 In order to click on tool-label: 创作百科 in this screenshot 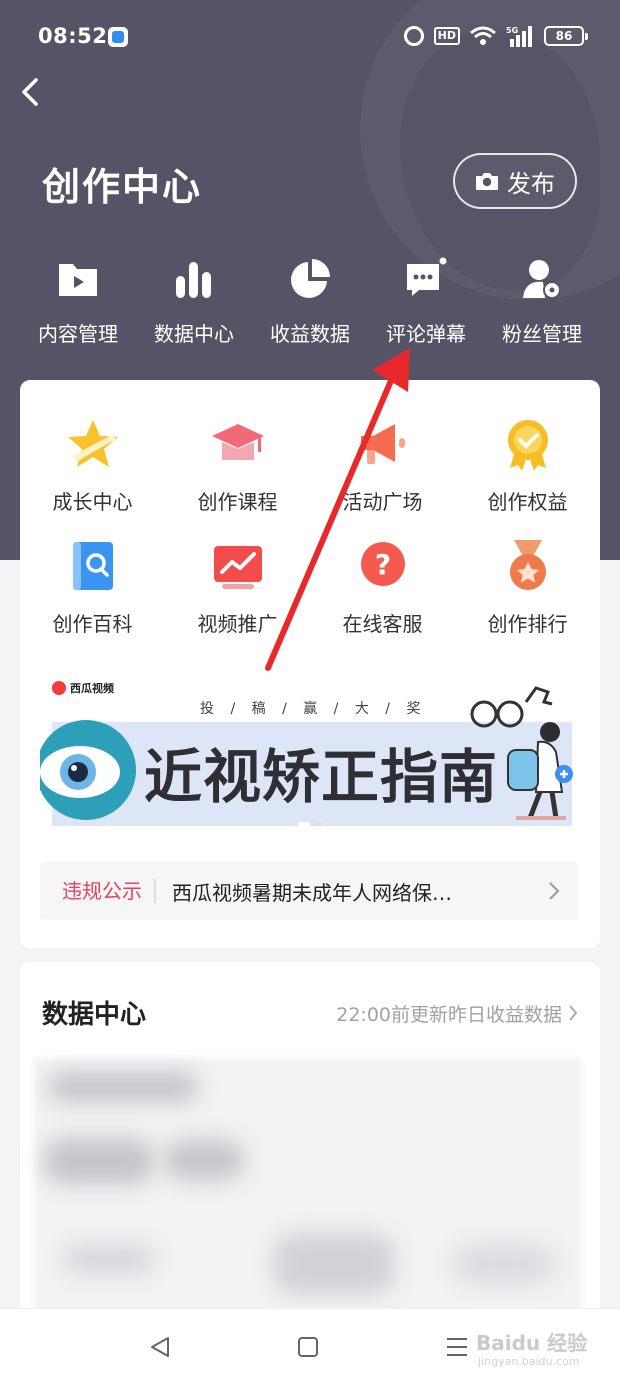, I will do `click(92, 624)`.